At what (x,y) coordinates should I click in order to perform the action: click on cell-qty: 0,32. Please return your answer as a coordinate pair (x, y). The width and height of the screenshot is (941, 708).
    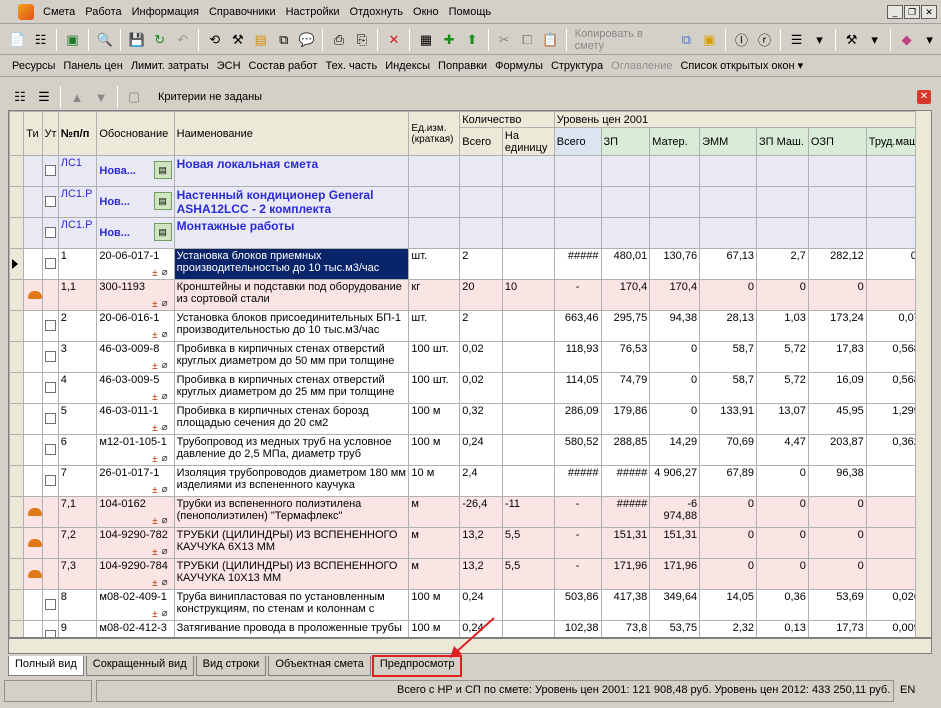
    Looking at the image, I should click on (481, 419).